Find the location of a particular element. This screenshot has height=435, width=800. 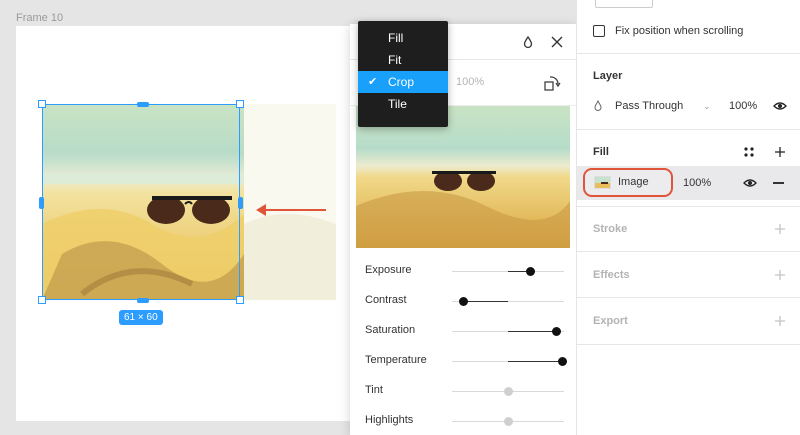

adjustment-label: Tint is located at coordinates (374, 390).